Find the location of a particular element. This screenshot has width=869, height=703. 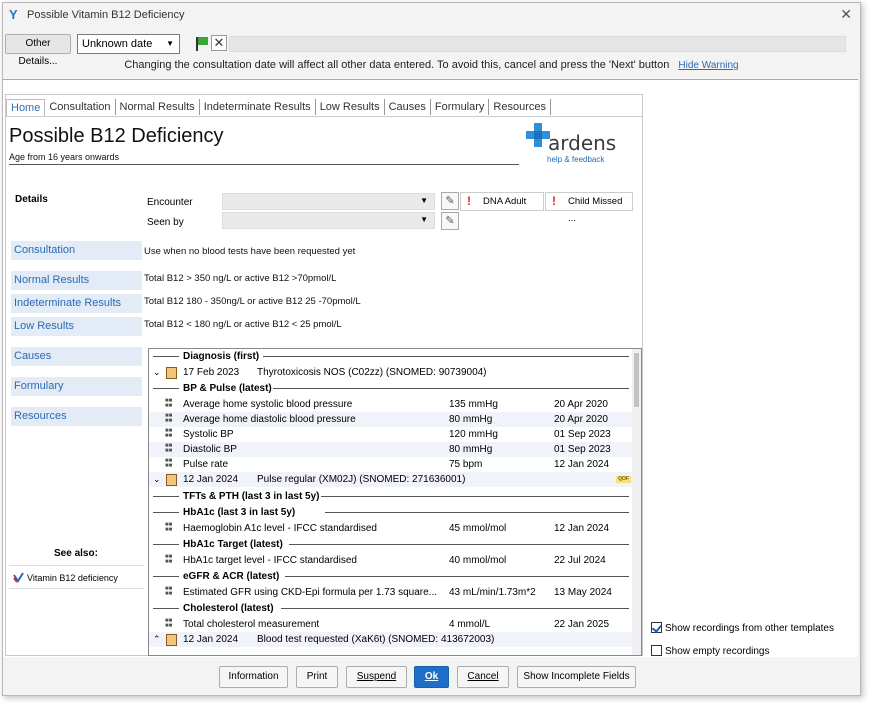

chevron-up-icon: ⌃ is located at coordinates (157, 639).